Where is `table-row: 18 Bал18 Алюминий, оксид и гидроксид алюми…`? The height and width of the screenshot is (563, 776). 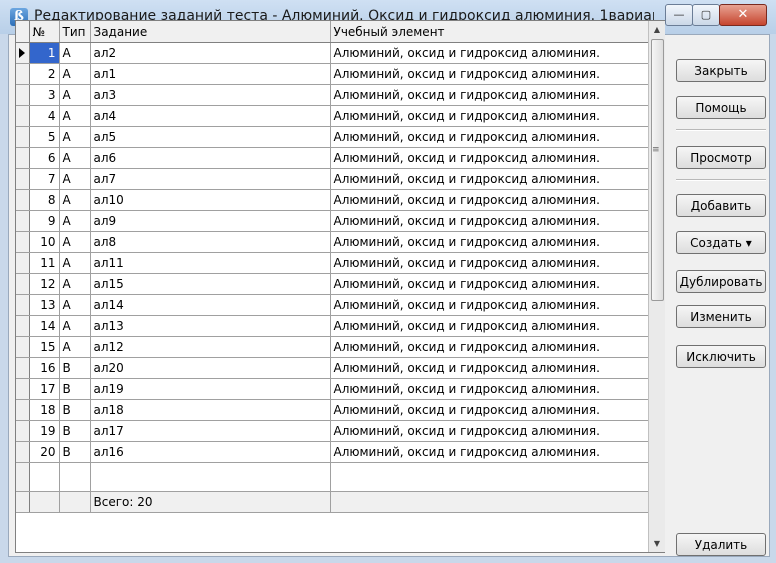 table-row: 18 Bал18 Алюминий, оксид и гидроксид алюми… is located at coordinates (332, 410).